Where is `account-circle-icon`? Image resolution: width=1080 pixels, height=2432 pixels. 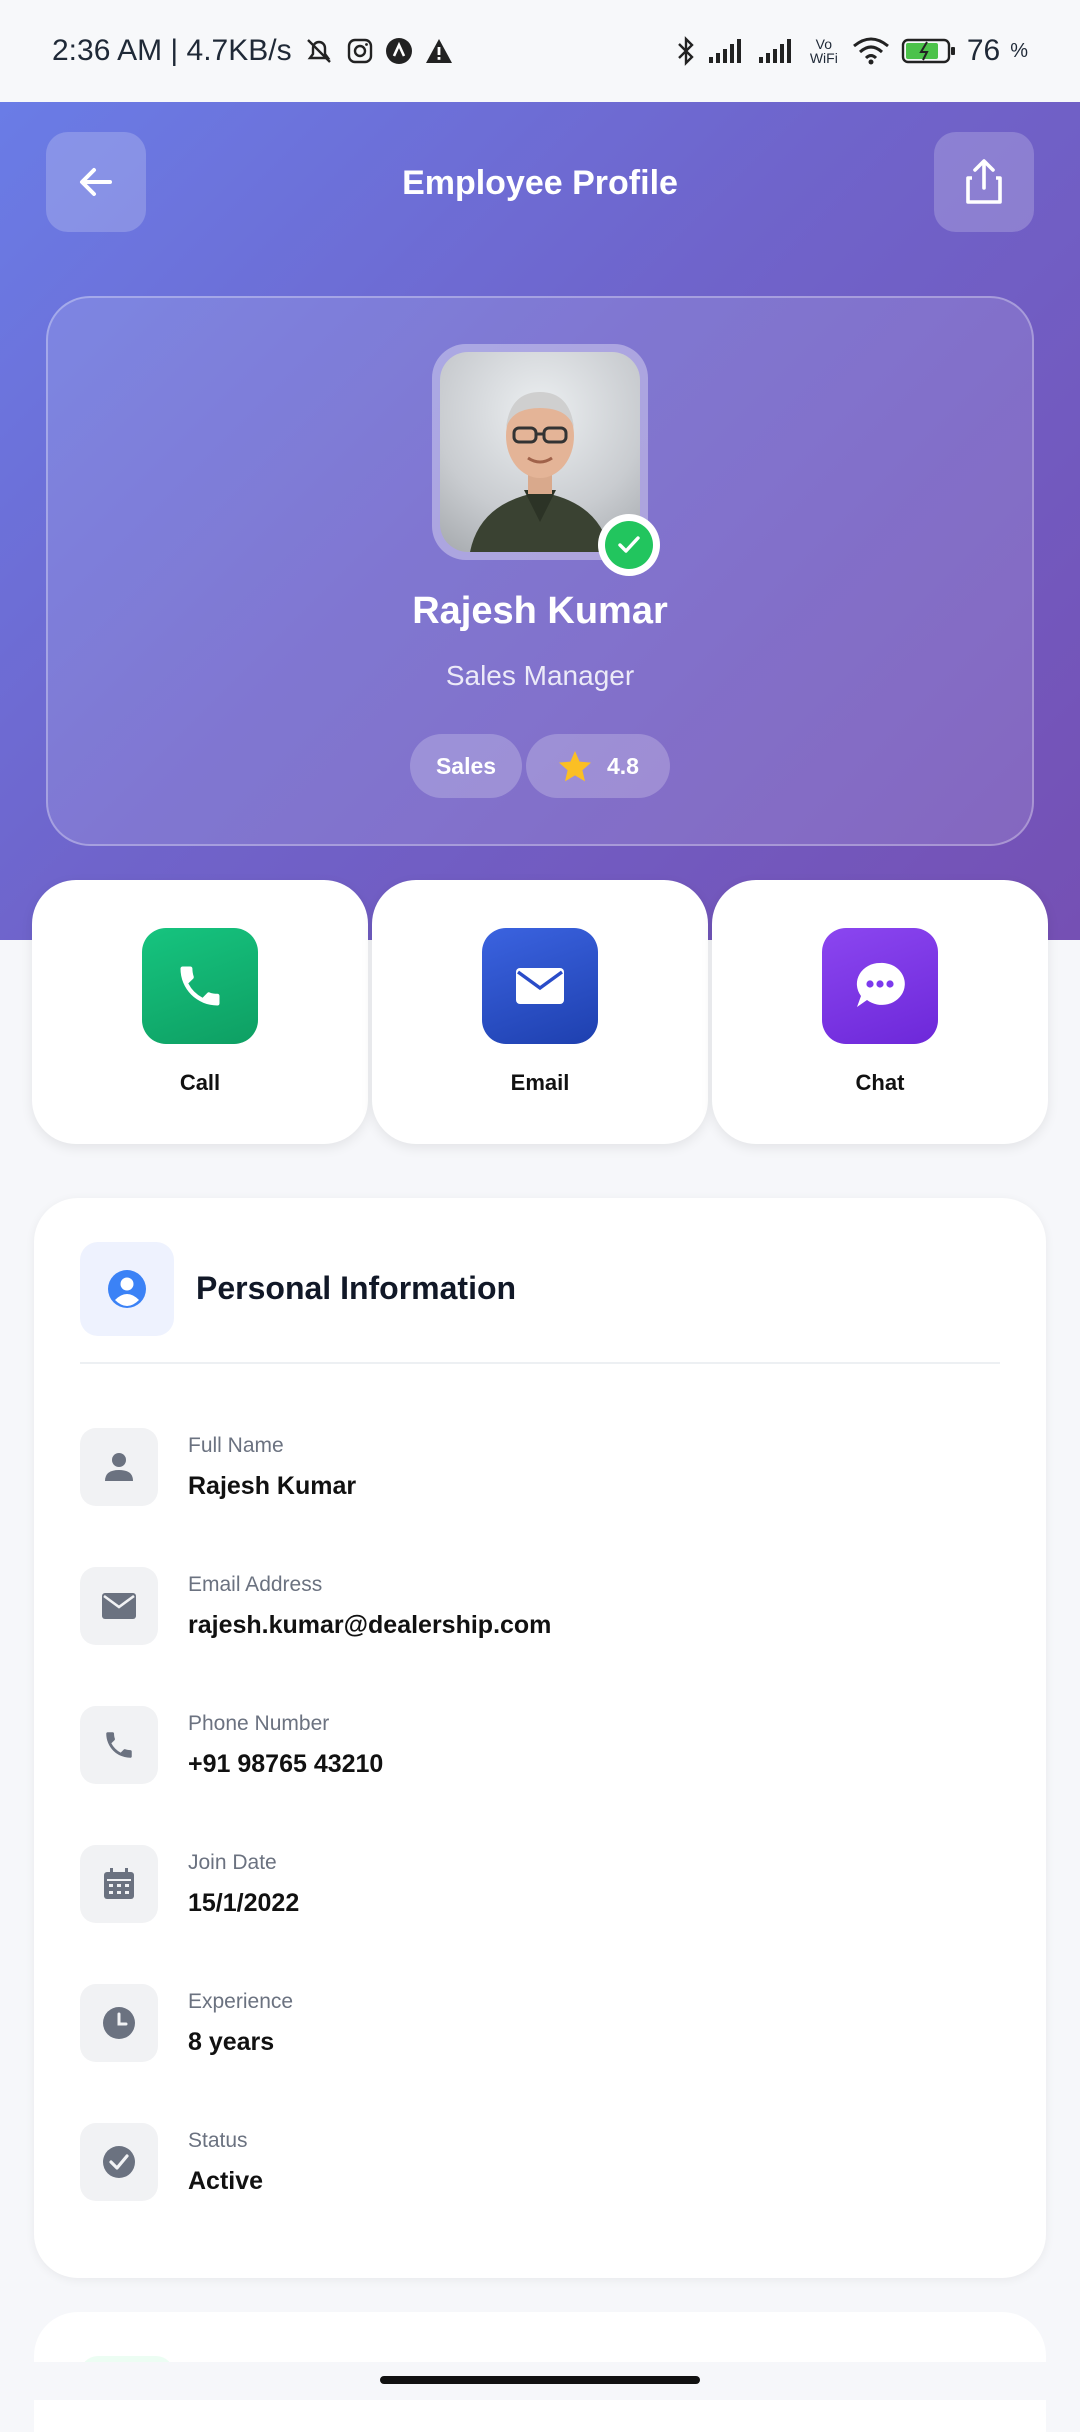
account-circle-icon is located at coordinates (127, 1289).